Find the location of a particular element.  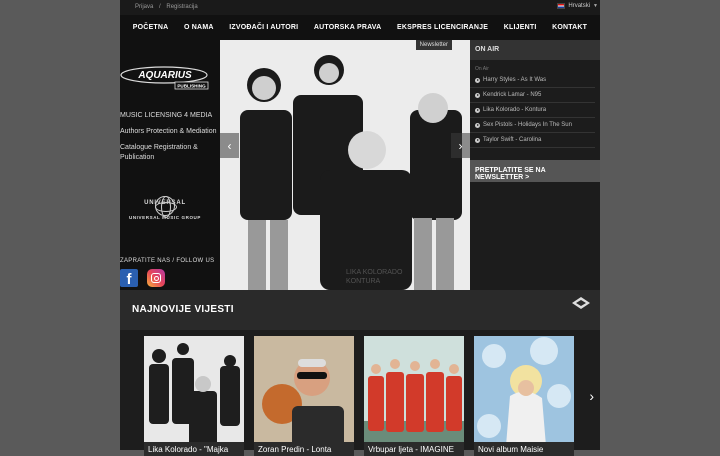

account-links: Prijava / Registracija is located at coordinates (168, 7).